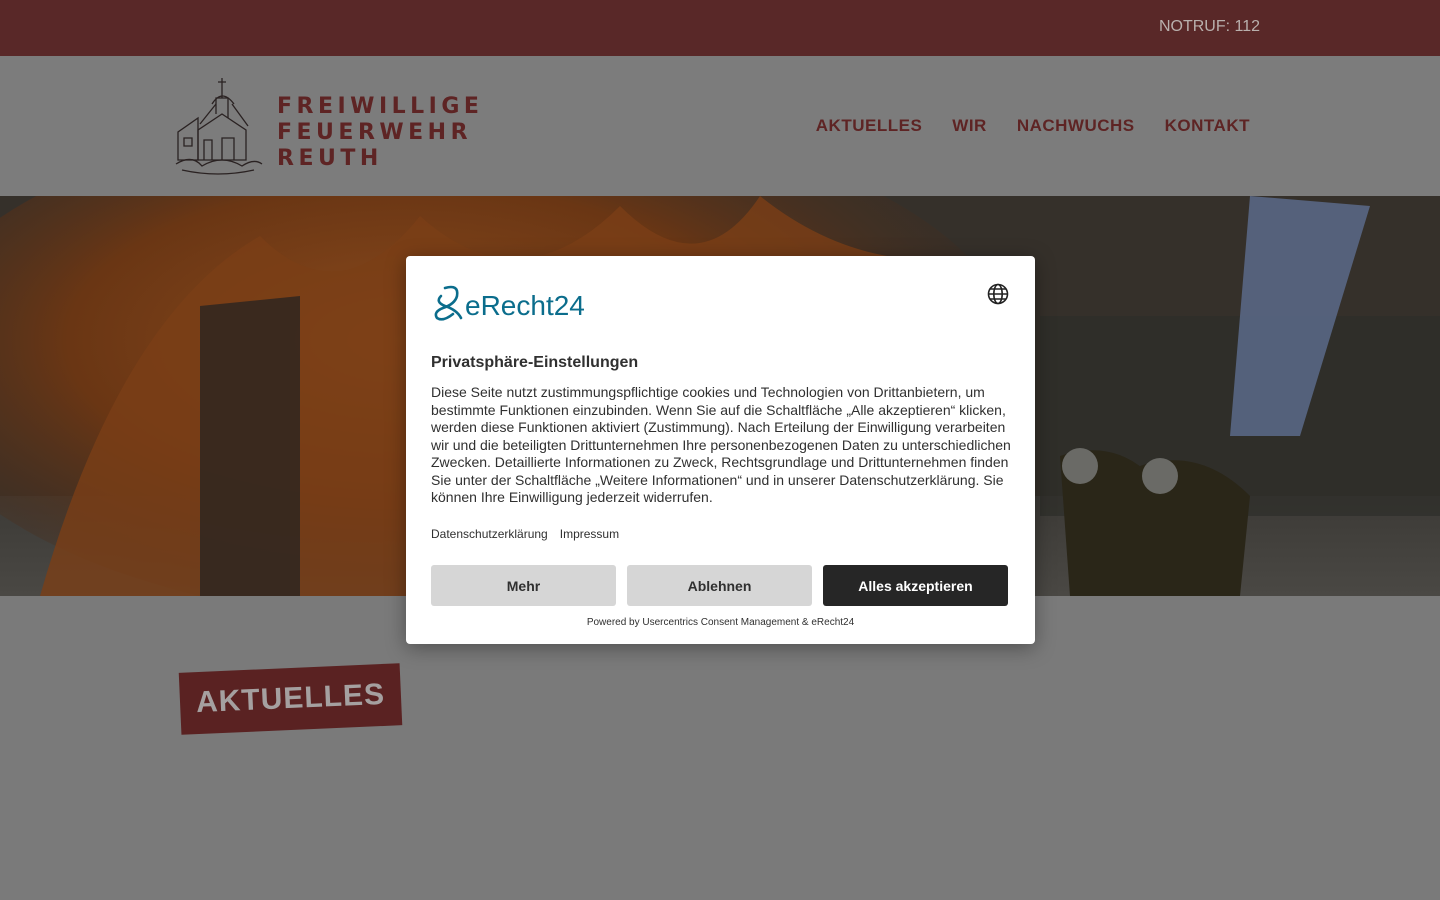  What do you see at coordinates (218, 126) in the screenshot?
I see `fire-brigade-emblem-logo` at bounding box center [218, 126].